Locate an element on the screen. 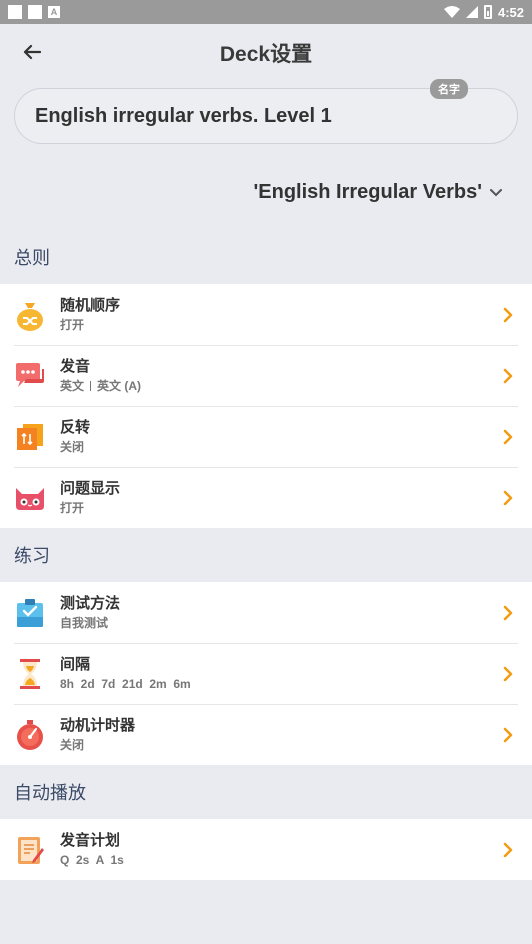  back-button is located at coordinates (32, 52).